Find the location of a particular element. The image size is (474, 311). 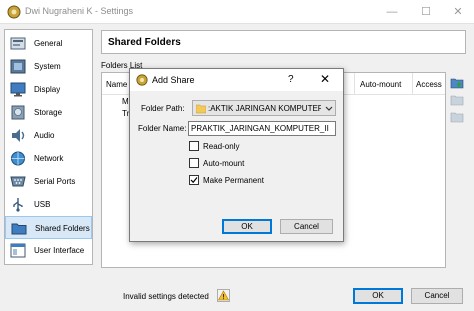

sidebar-item-label: Storage is located at coordinates (48, 112).